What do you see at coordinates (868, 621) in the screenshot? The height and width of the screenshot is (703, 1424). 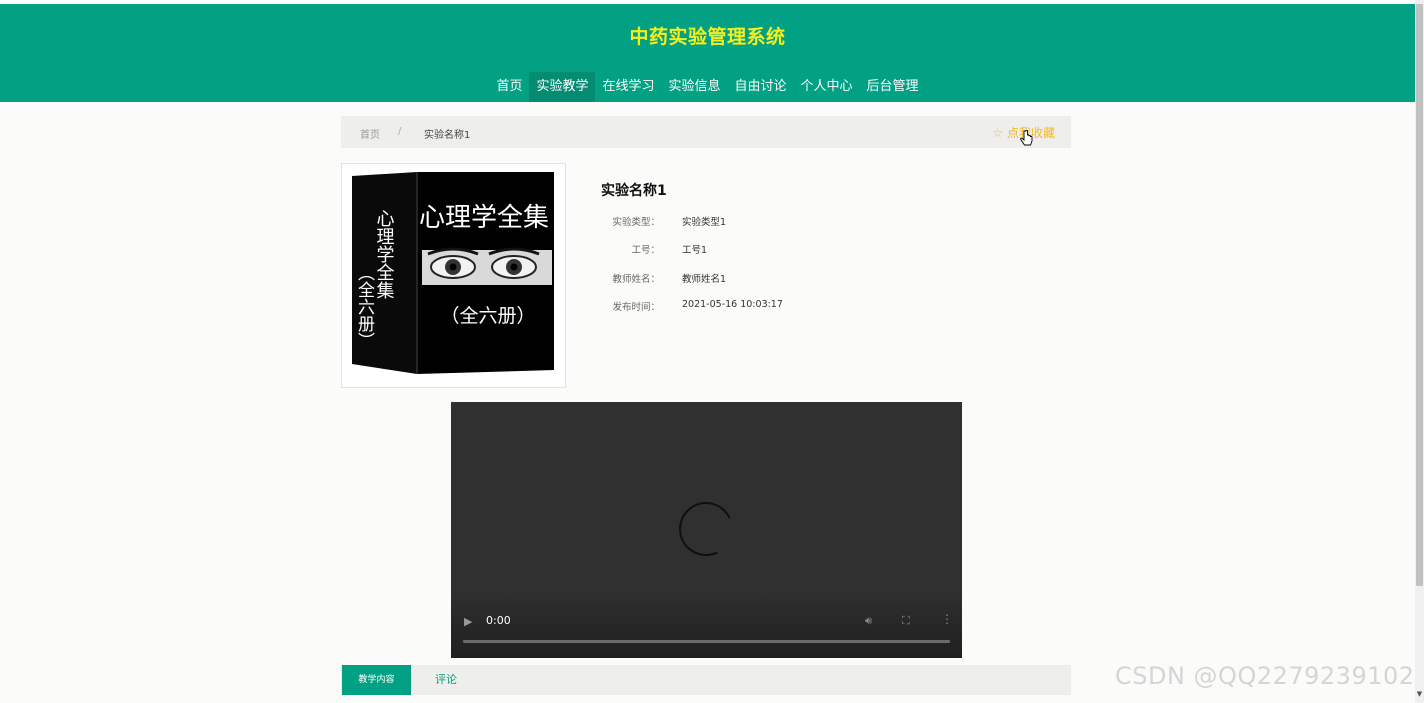 I see `volume-icon: 🔊︎` at bounding box center [868, 621].